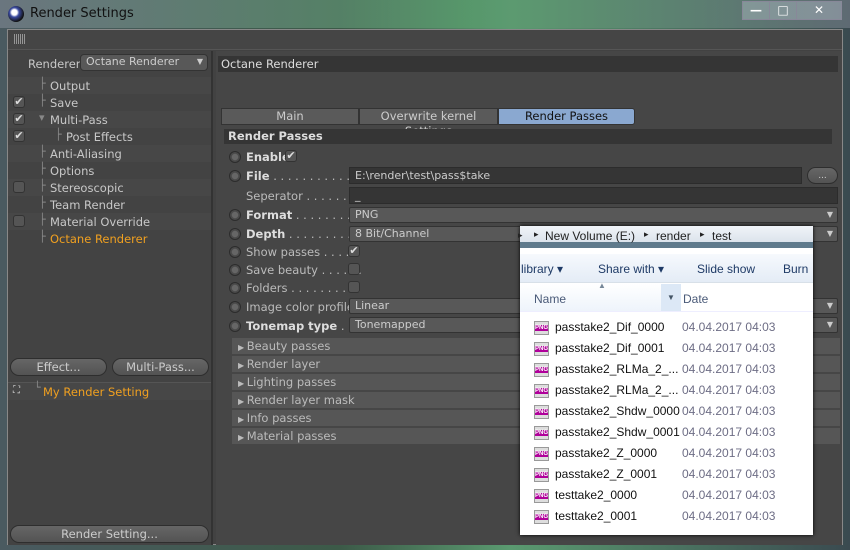  I want to click on file-radio, so click(235, 176).